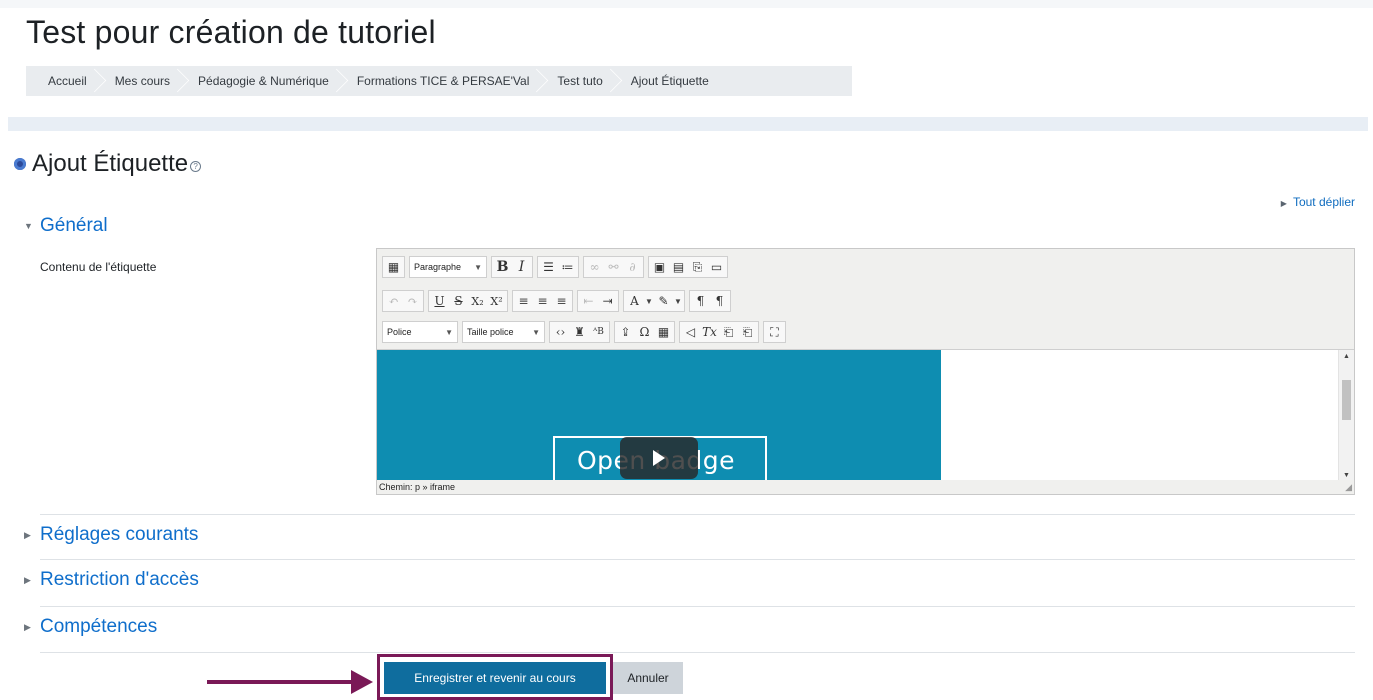 This screenshot has height=700, width=1373. What do you see at coordinates (1346, 400) in the screenshot?
I see `scroll-thumb` at bounding box center [1346, 400].